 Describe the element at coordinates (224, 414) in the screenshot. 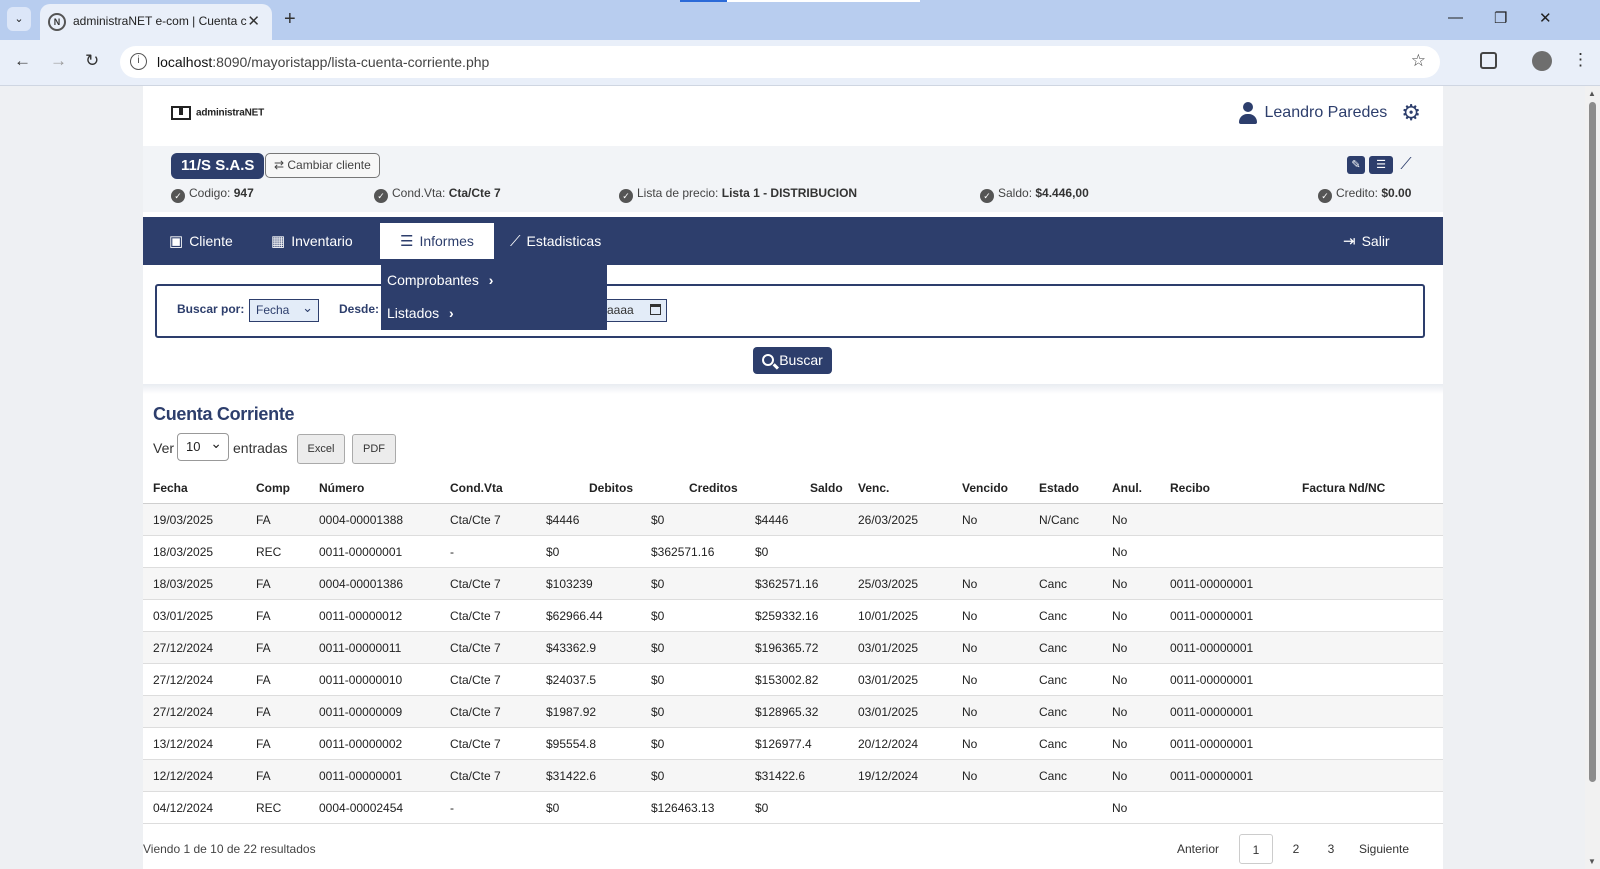

I see `page-title: Cuenta Corriente` at that location.